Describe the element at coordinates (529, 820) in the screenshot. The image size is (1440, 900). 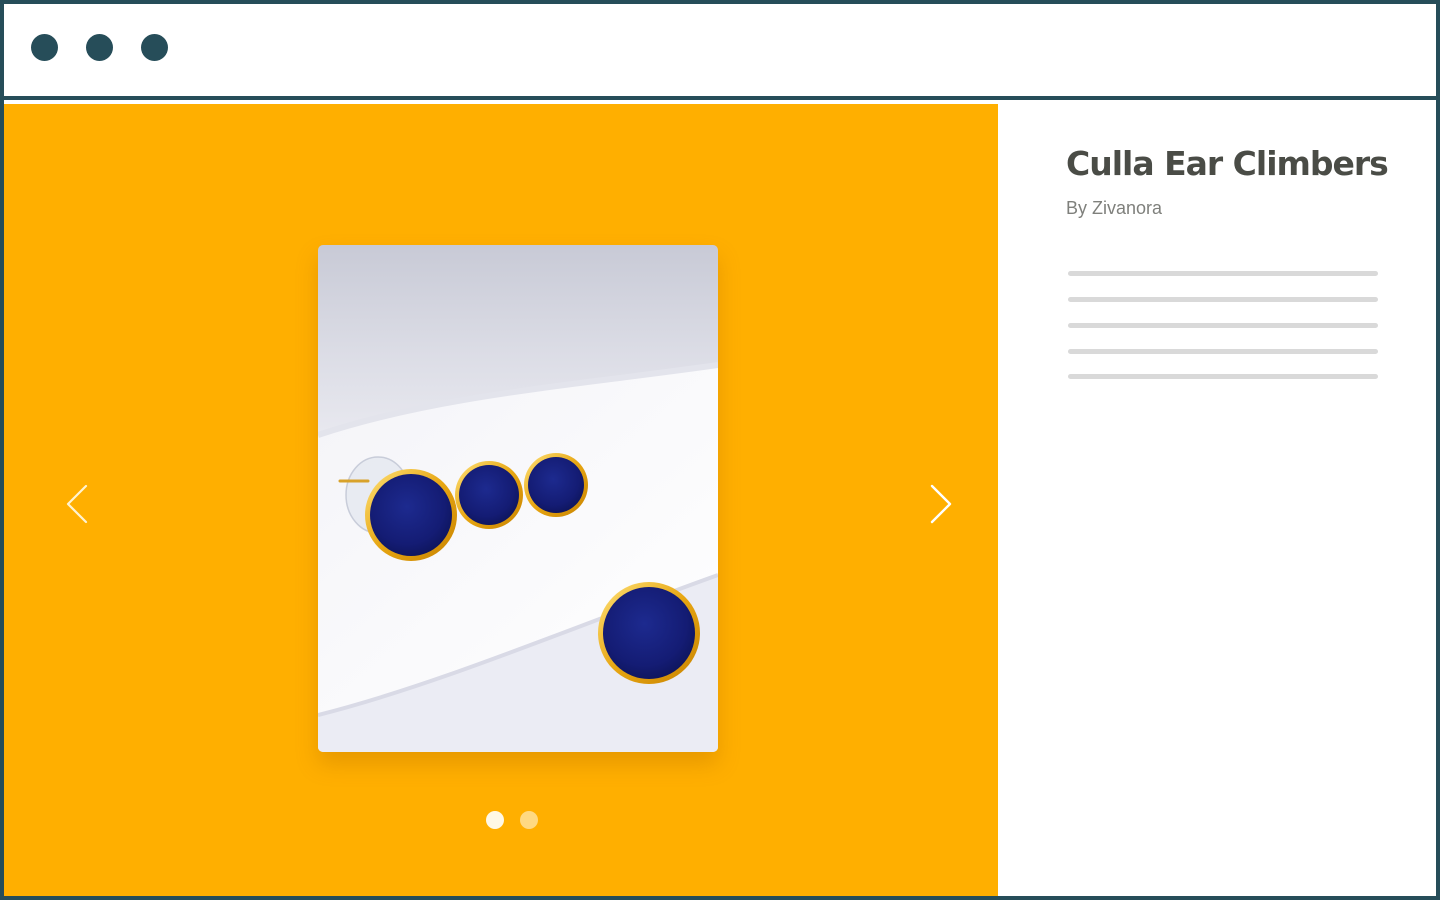
I see `pagination-dot` at that location.